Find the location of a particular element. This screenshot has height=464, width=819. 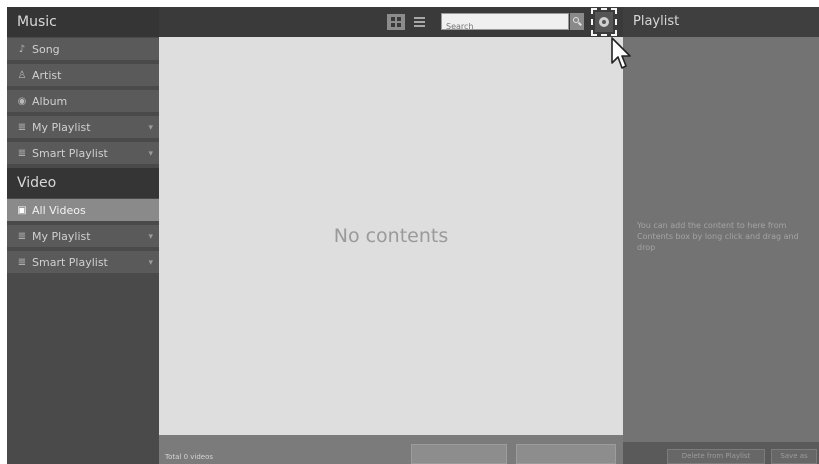

person-icon: ♙ is located at coordinates (22, 75).